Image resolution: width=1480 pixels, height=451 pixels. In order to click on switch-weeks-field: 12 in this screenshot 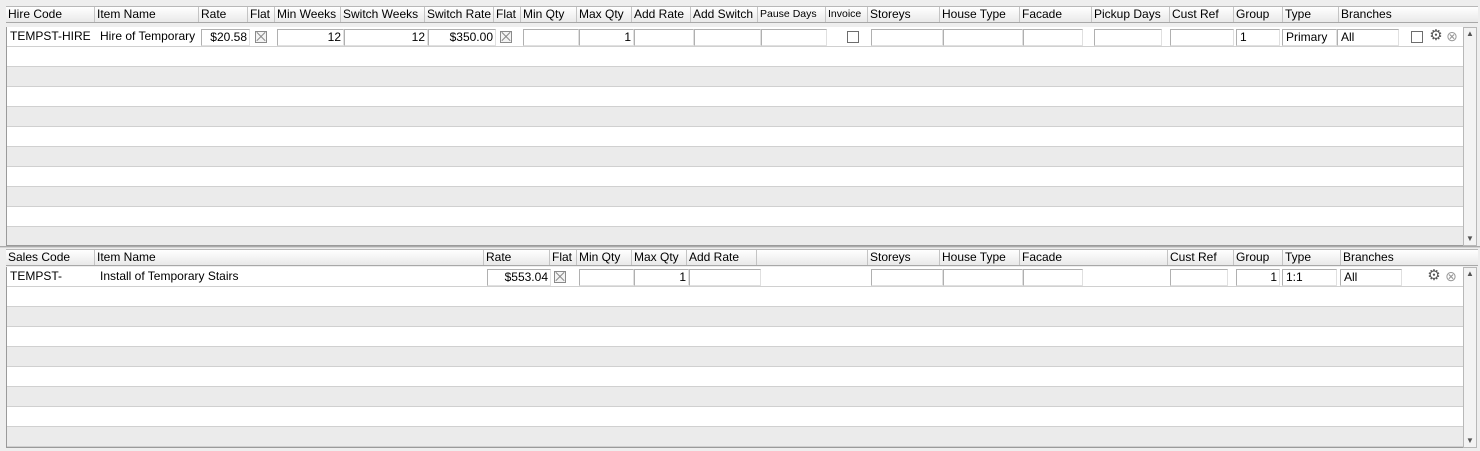, I will do `click(386, 37)`.